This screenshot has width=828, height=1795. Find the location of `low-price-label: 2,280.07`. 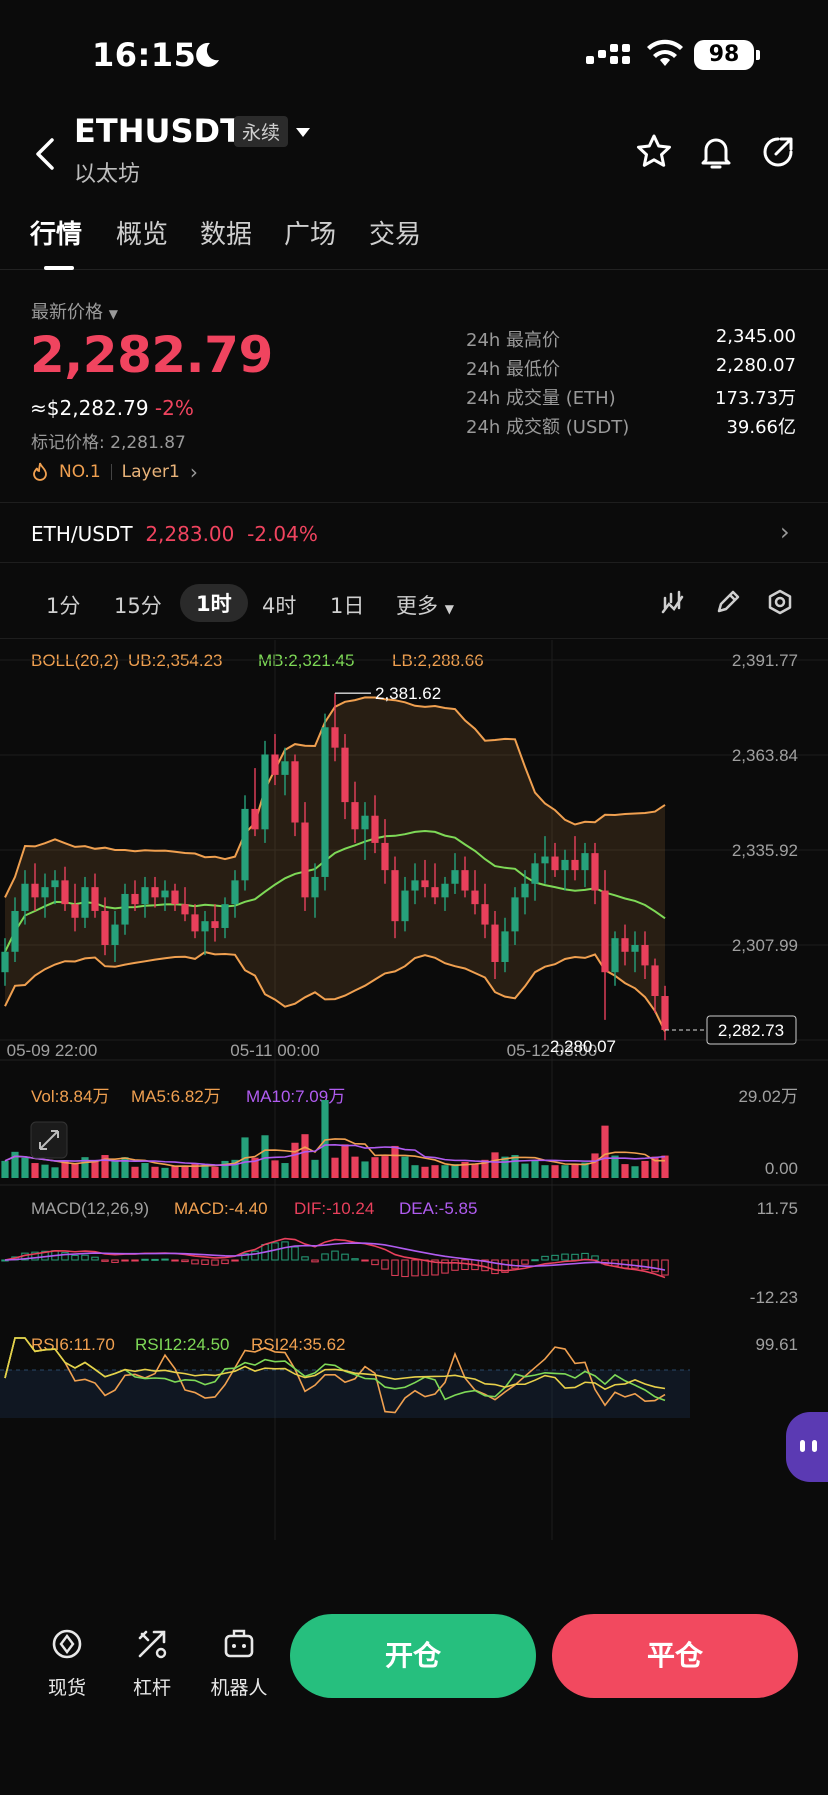

low-price-label: 2,280.07 is located at coordinates (583, 1046).